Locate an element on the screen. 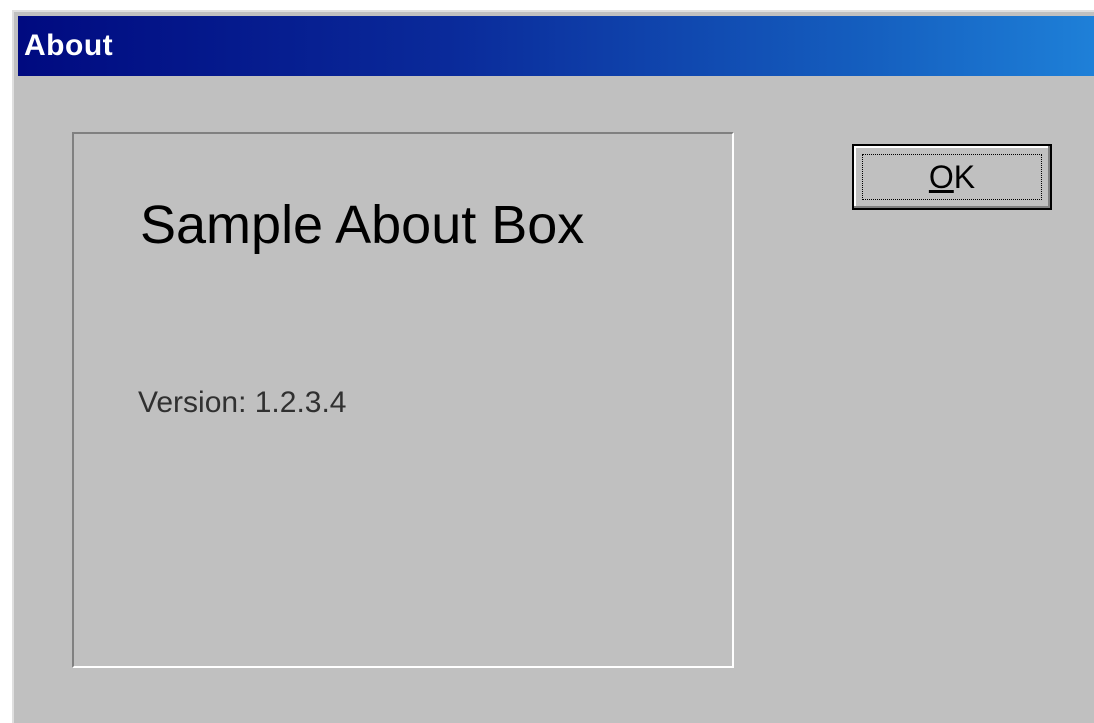 This screenshot has width=1094, height=723. ok-mnemonic-letter: O is located at coordinates (941, 176).